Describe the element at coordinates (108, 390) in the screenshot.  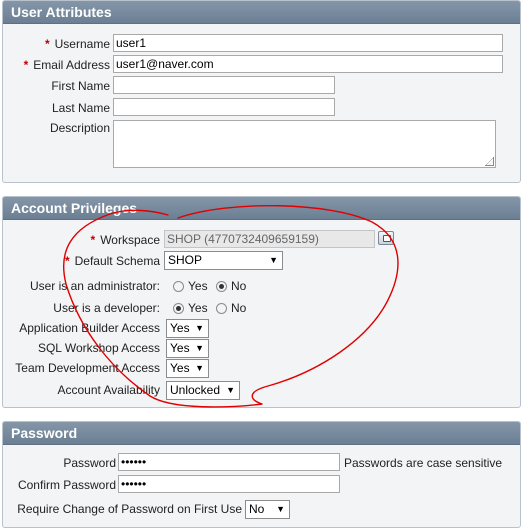
I see `account-availability-label: Account Availability` at that location.